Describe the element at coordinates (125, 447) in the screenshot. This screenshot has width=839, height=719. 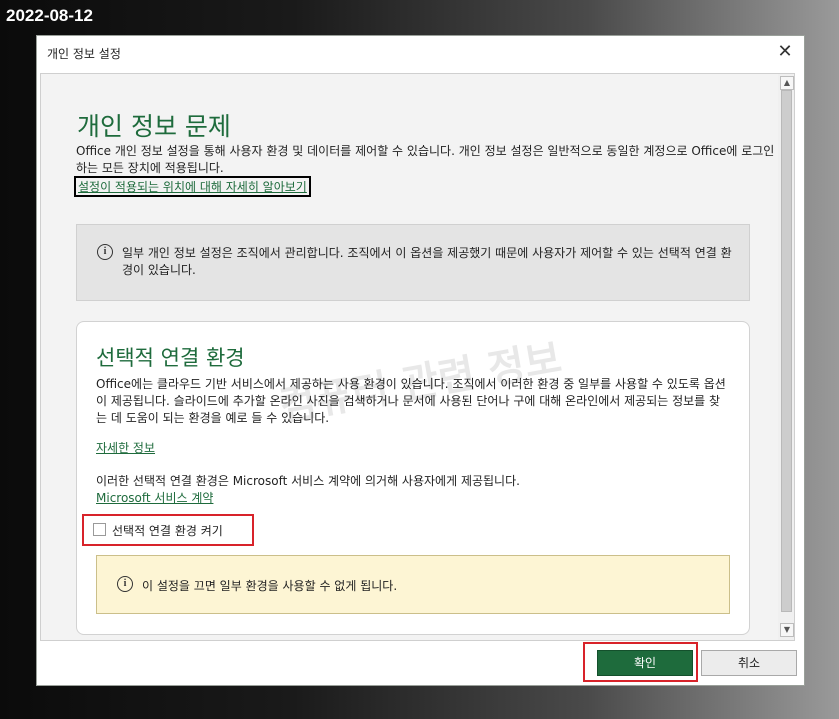
I see `more-info-link: 자세한 정보` at that location.